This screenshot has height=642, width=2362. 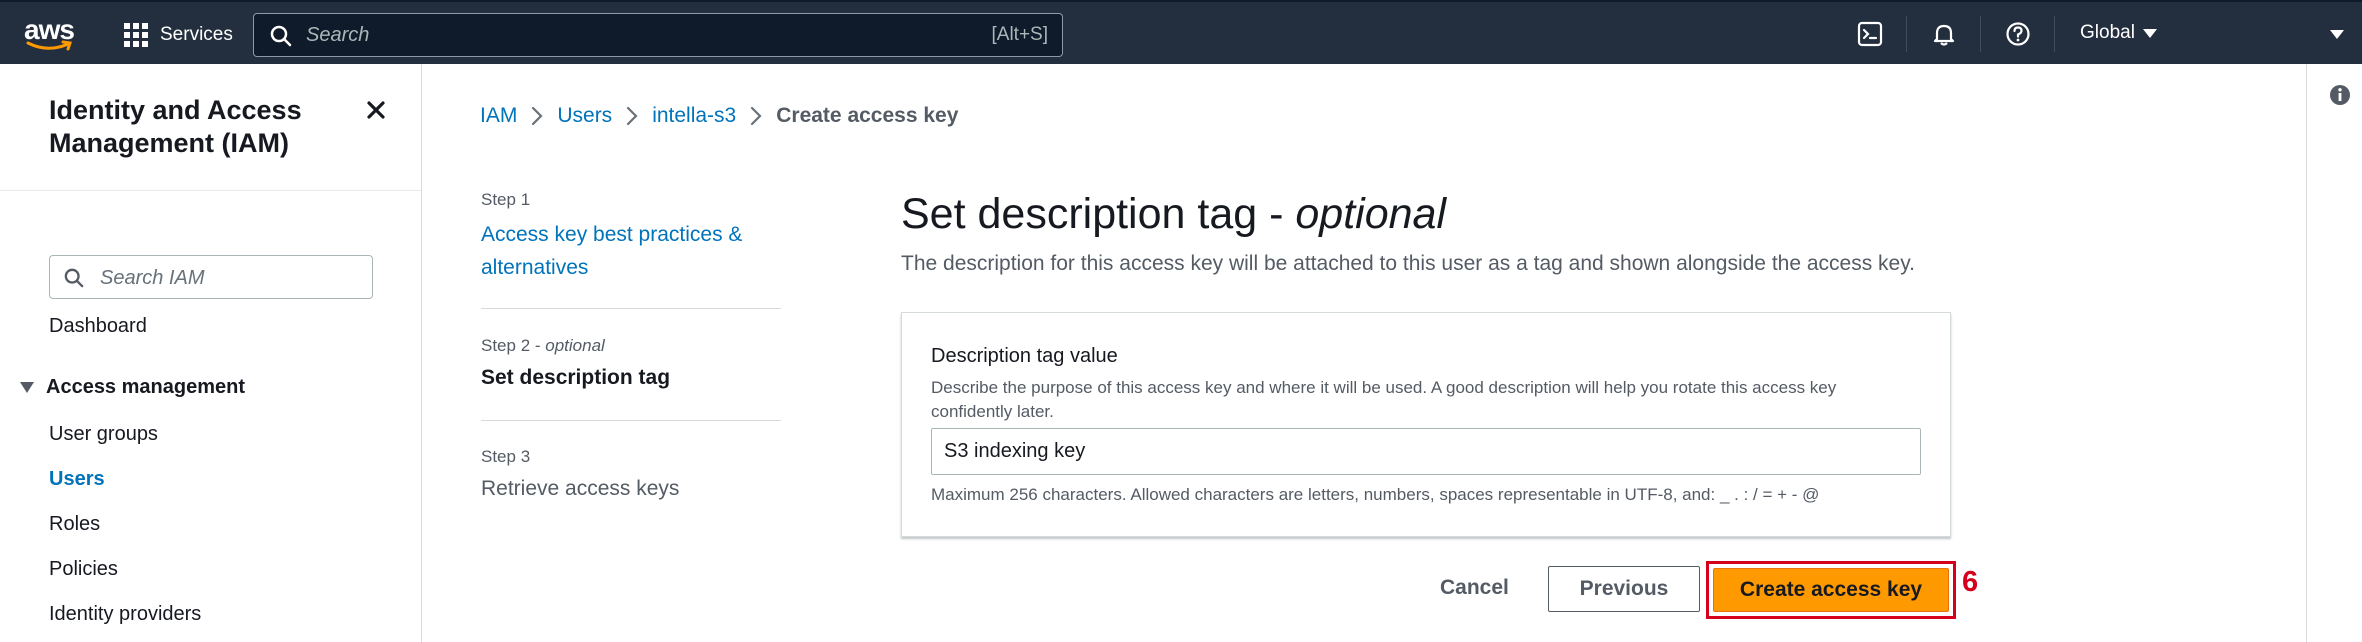 I want to click on sidebar-section-access-management: Access management, so click(x=132, y=387).